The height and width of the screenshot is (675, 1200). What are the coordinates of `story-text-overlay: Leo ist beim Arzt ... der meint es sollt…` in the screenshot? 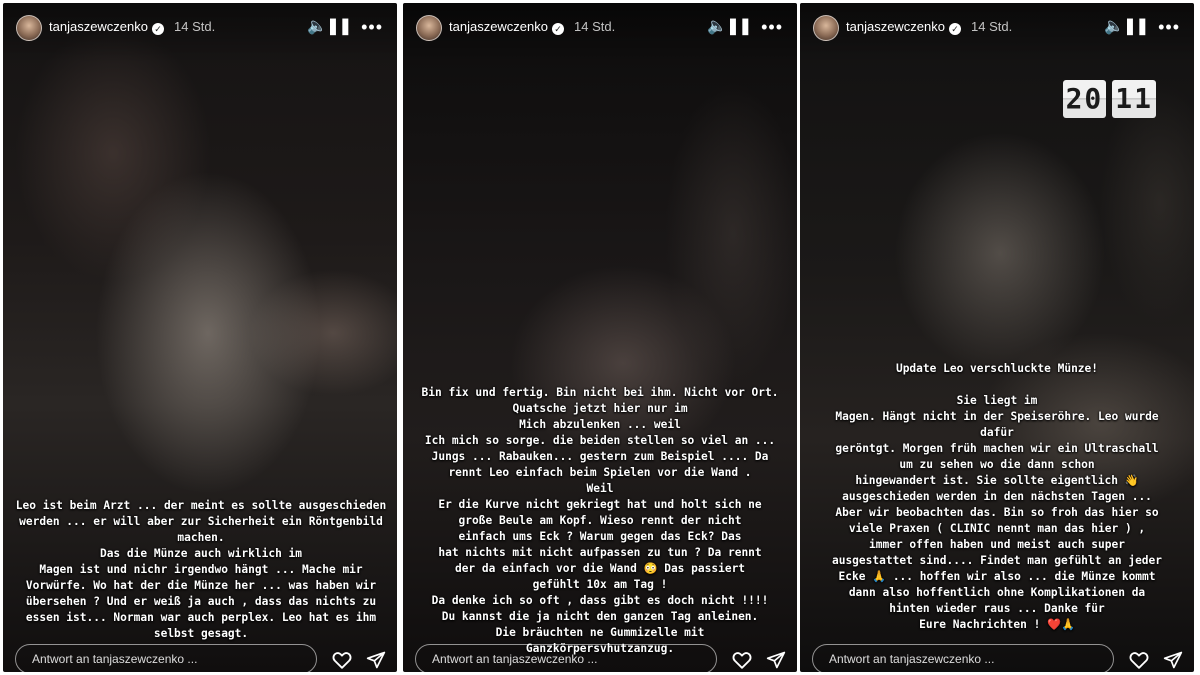 It's located at (201, 569).